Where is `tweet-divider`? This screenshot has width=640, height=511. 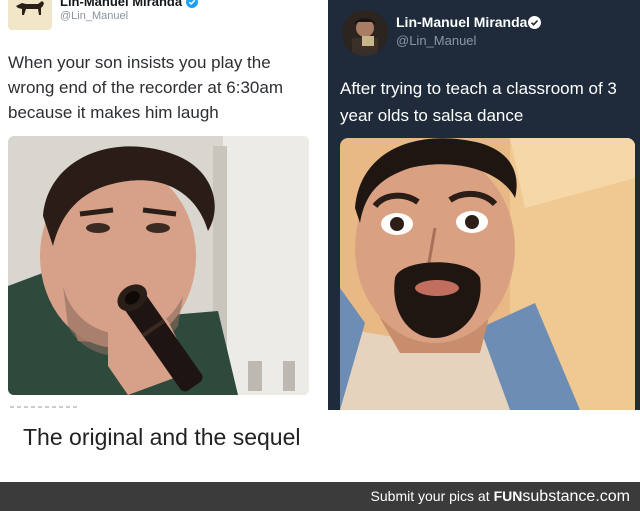 tweet-divider is located at coordinates (45, 407).